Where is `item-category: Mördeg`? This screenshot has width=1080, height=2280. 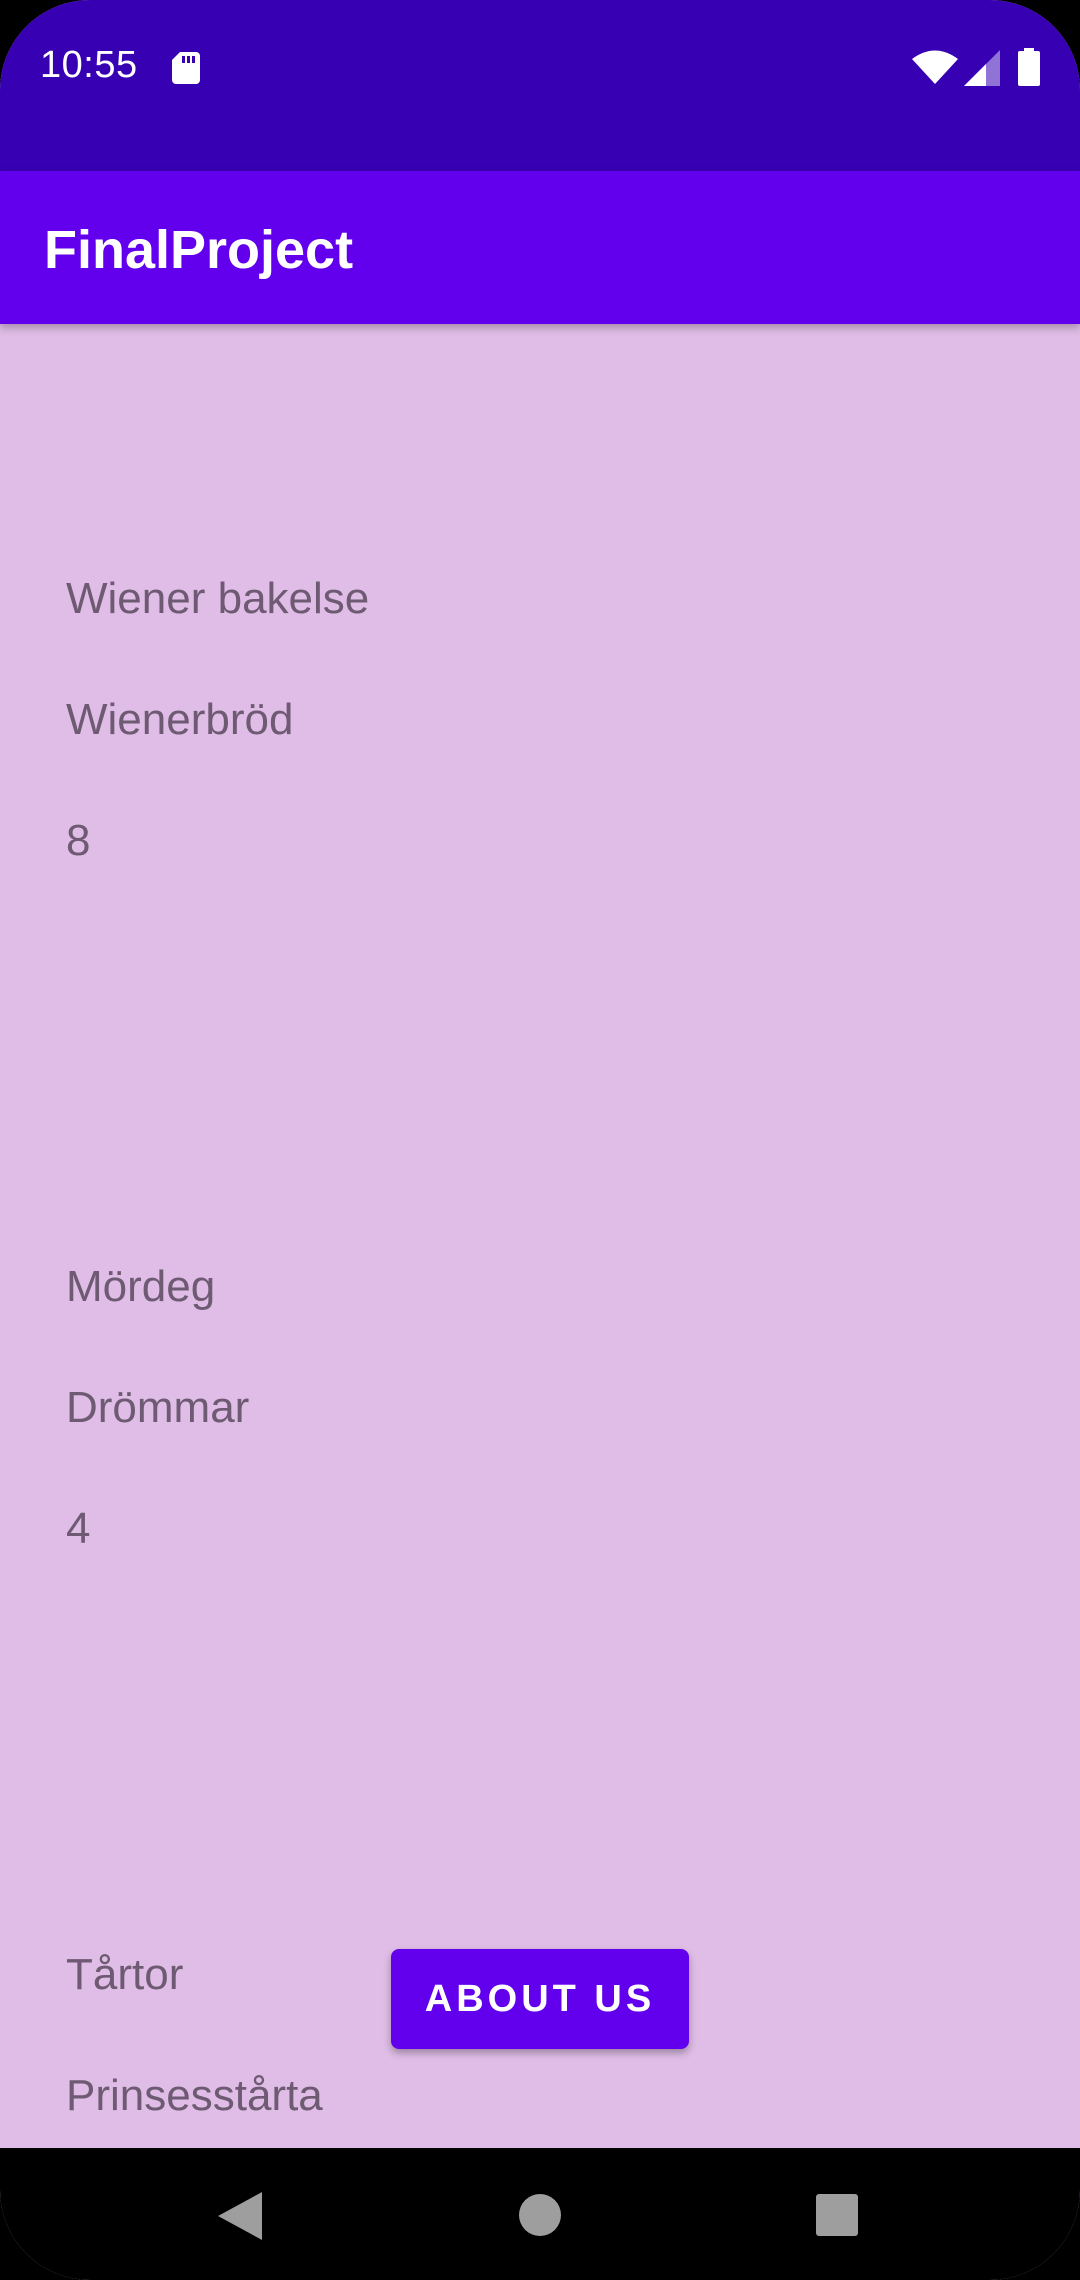 item-category: Mördeg is located at coordinates (141, 1286).